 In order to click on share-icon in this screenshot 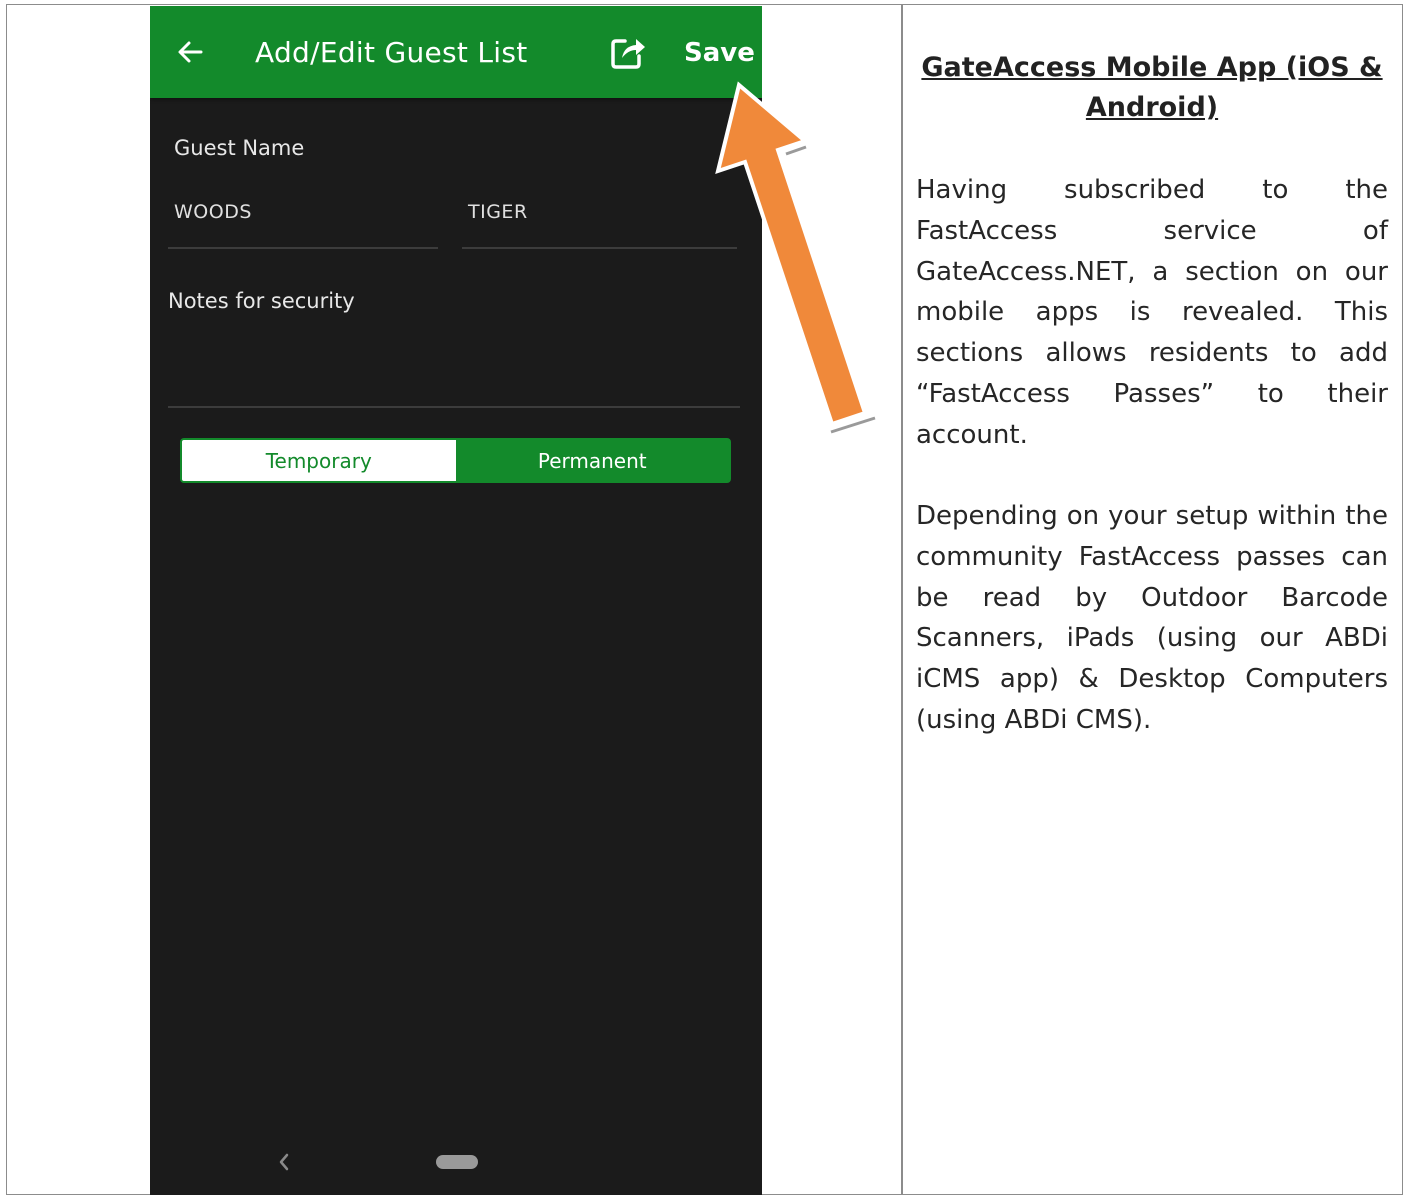, I will do `click(628, 52)`.